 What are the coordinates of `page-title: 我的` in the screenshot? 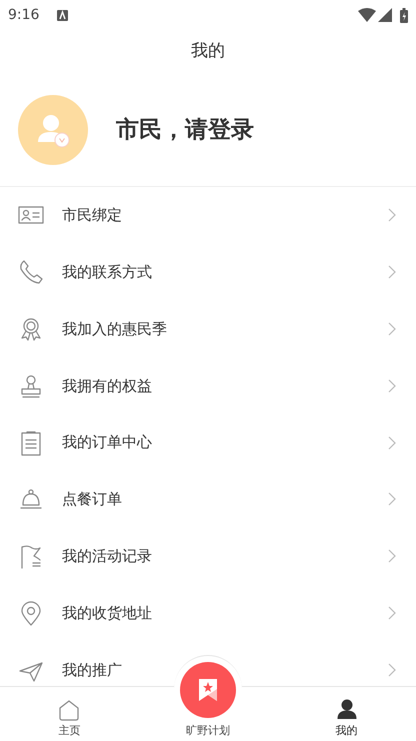 It's located at (208, 52).